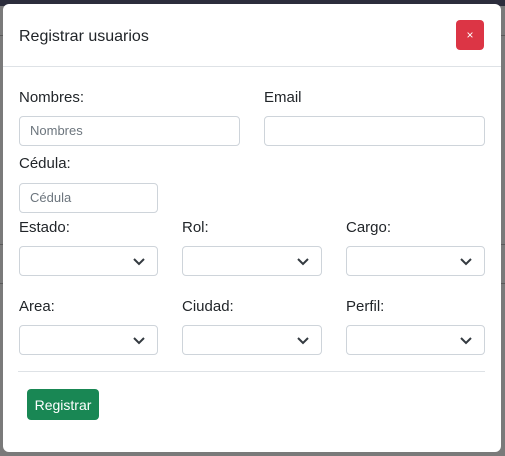 The height and width of the screenshot is (456, 505). Describe the element at coordinates (365, 306) in the screenshot. I see `perfil-label: Perfil:` at that location.